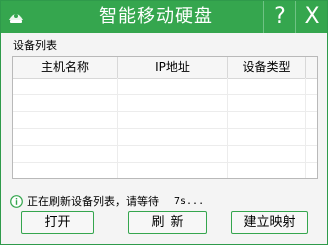 The image size is (328, 245). What do you see at coordinates (16, 18) in the screenshot?
I see `green-dome-logo-icon` at bounding box center [16, 18].